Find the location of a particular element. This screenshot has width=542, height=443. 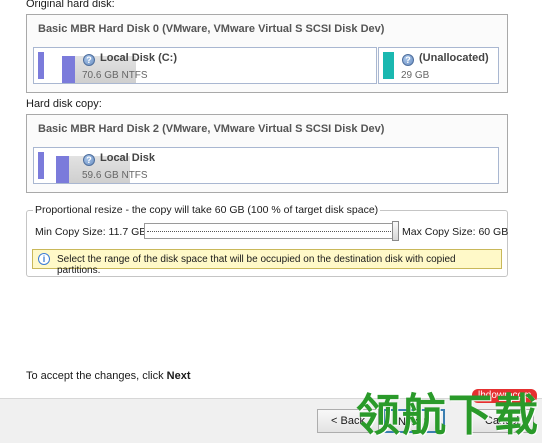

min-copy-size-label: Min Copy Size: 11.7 GB is located at coordinates (91, 232).